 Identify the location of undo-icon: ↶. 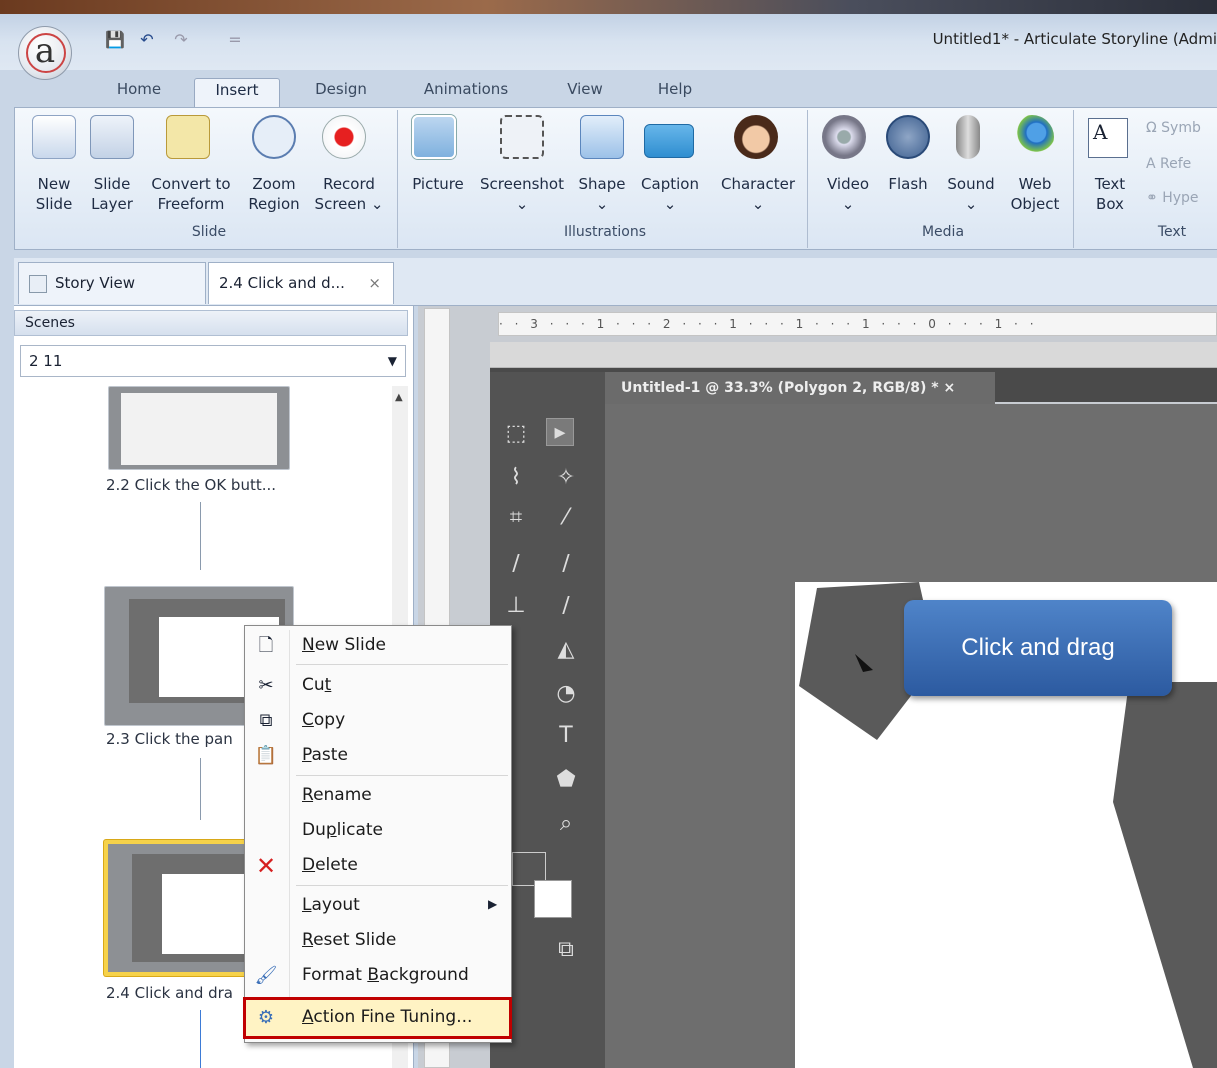
(147, 40).